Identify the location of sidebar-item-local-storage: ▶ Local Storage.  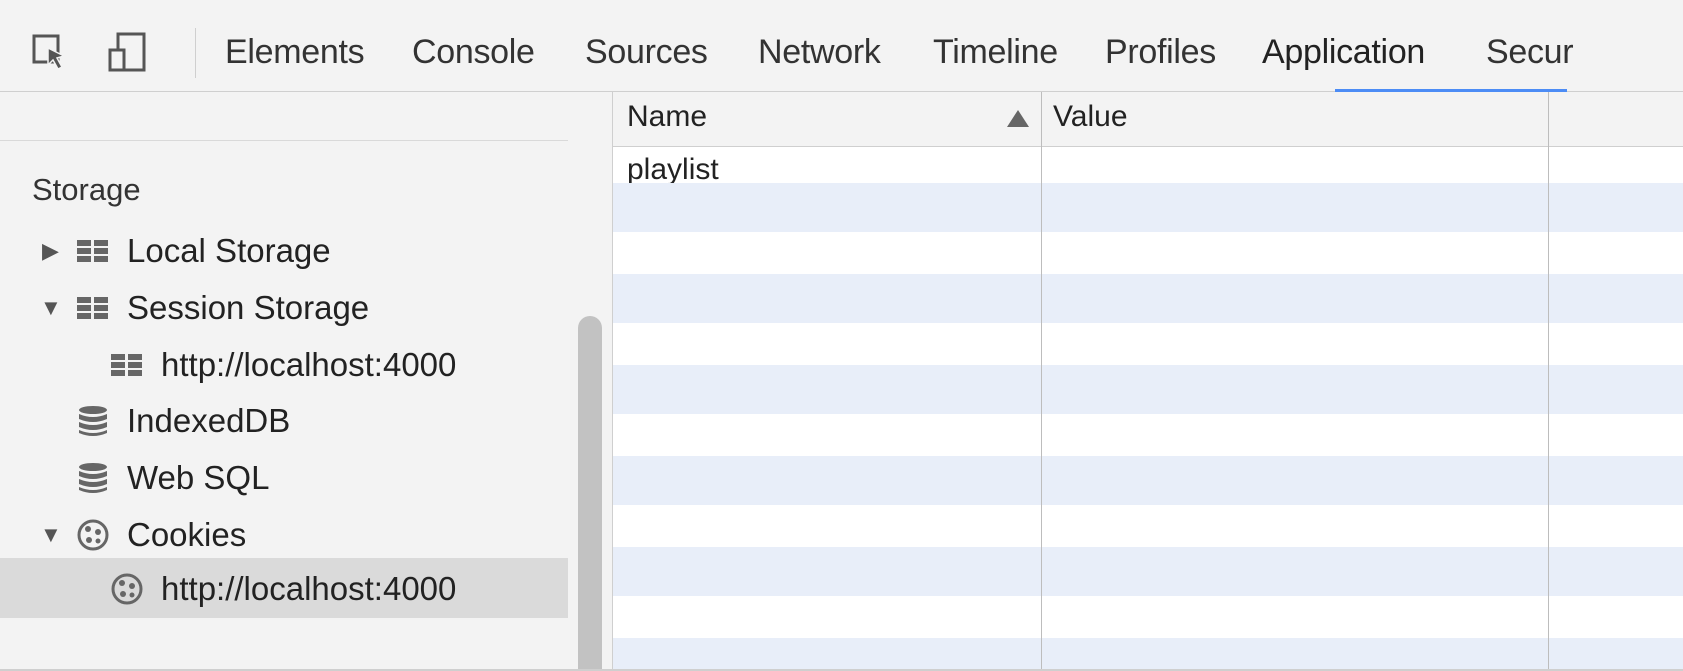
(284, 250).